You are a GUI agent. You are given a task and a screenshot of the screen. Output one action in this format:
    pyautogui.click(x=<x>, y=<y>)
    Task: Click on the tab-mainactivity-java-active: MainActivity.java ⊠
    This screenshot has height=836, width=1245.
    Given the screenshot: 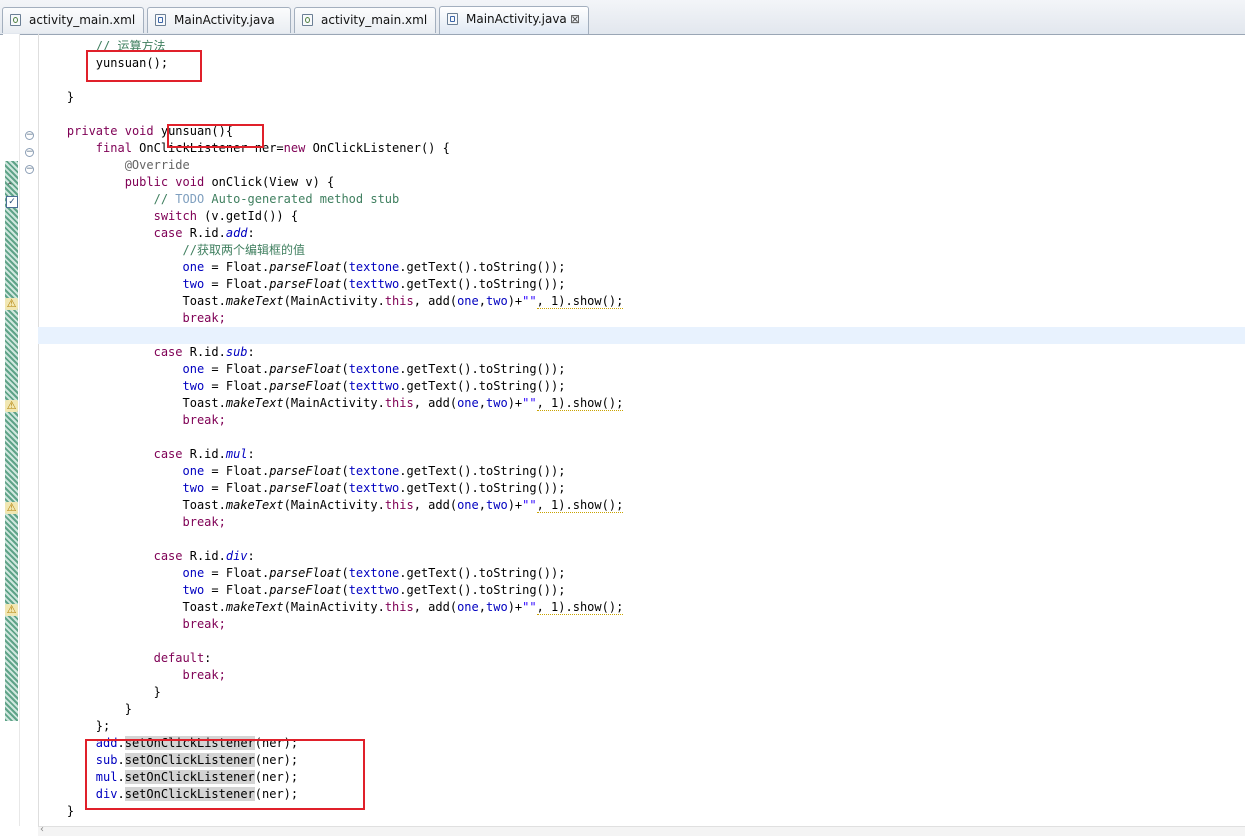 What is the action you would take?
    pyautogui.click(x=514, y=20)
    